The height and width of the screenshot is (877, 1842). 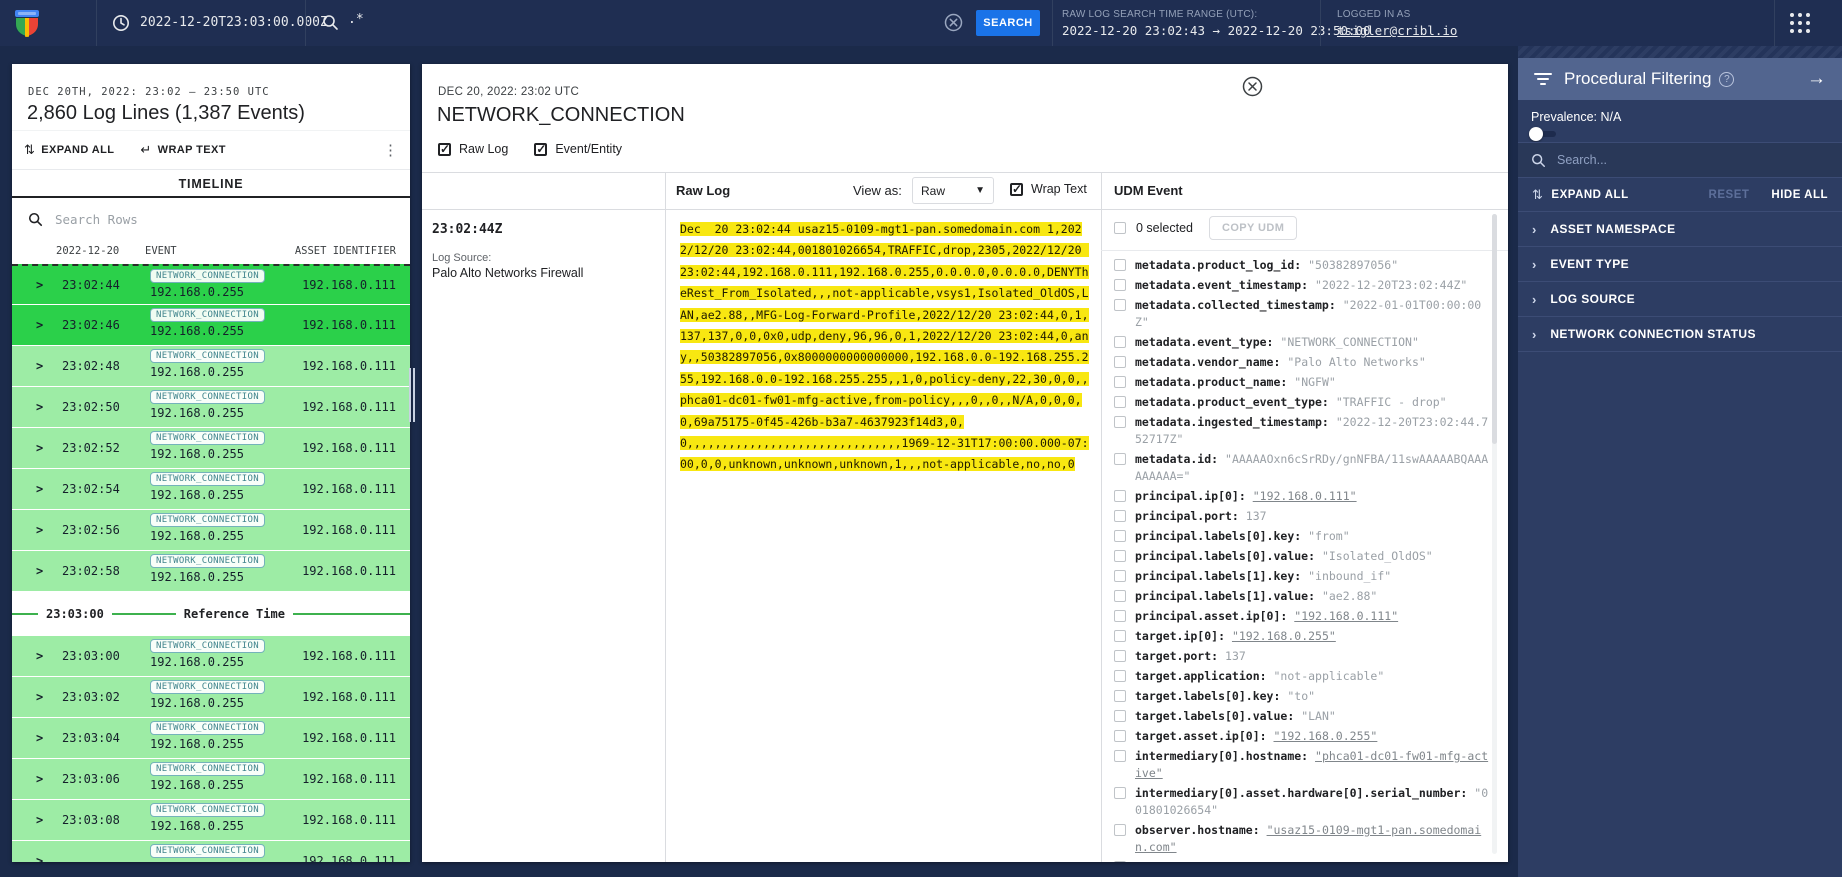 I want to click on help-icon: ?, so click(x=1727, y=79).